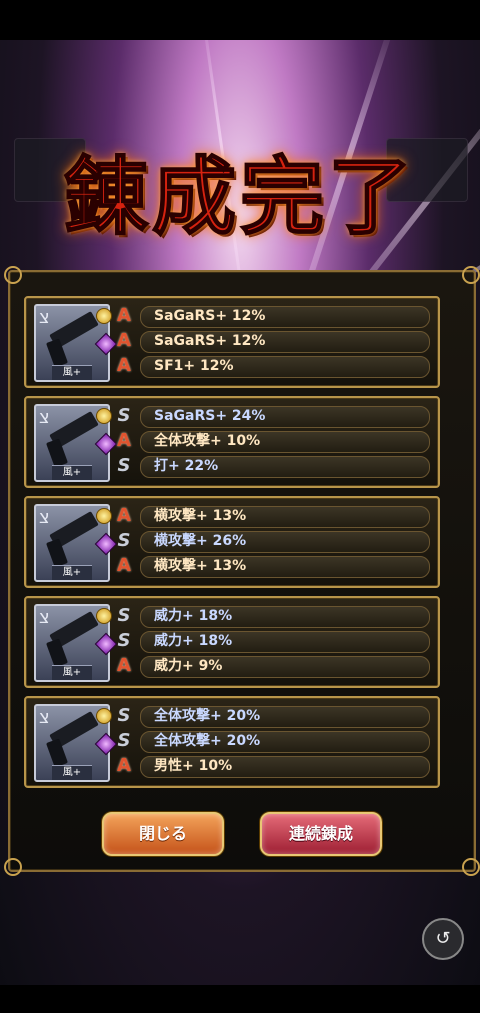 The width and height of the screenshot is (480, 1013). Describe the element at coordinates (272, 766) in the screenshot. I see `stat-row: A 男性+ 10%` at that location.